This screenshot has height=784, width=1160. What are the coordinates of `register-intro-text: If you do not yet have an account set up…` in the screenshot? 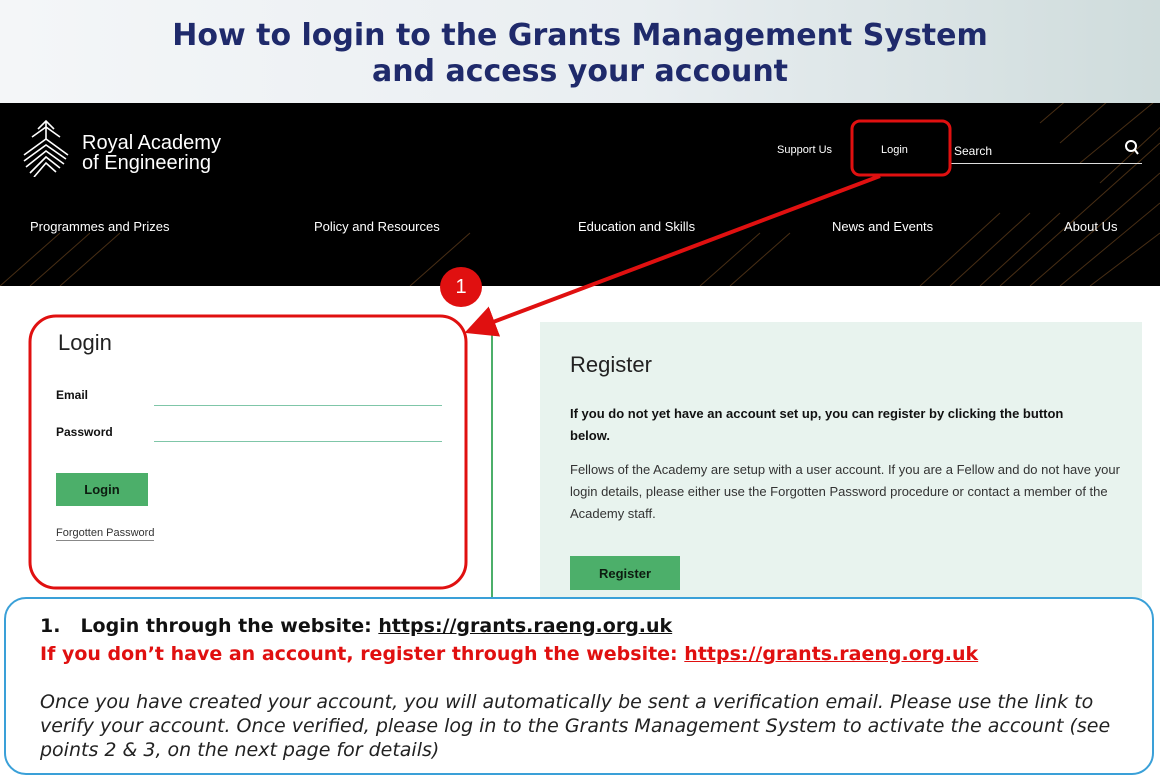 It's located at (817, 424).